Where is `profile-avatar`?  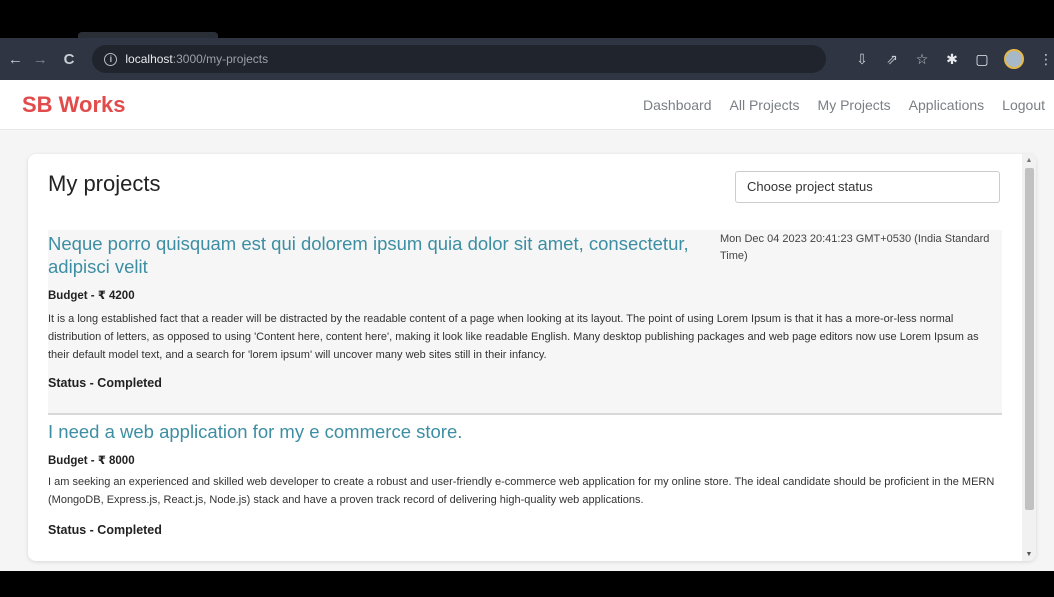
profile-avatar is located at coordinates (1014, 59).